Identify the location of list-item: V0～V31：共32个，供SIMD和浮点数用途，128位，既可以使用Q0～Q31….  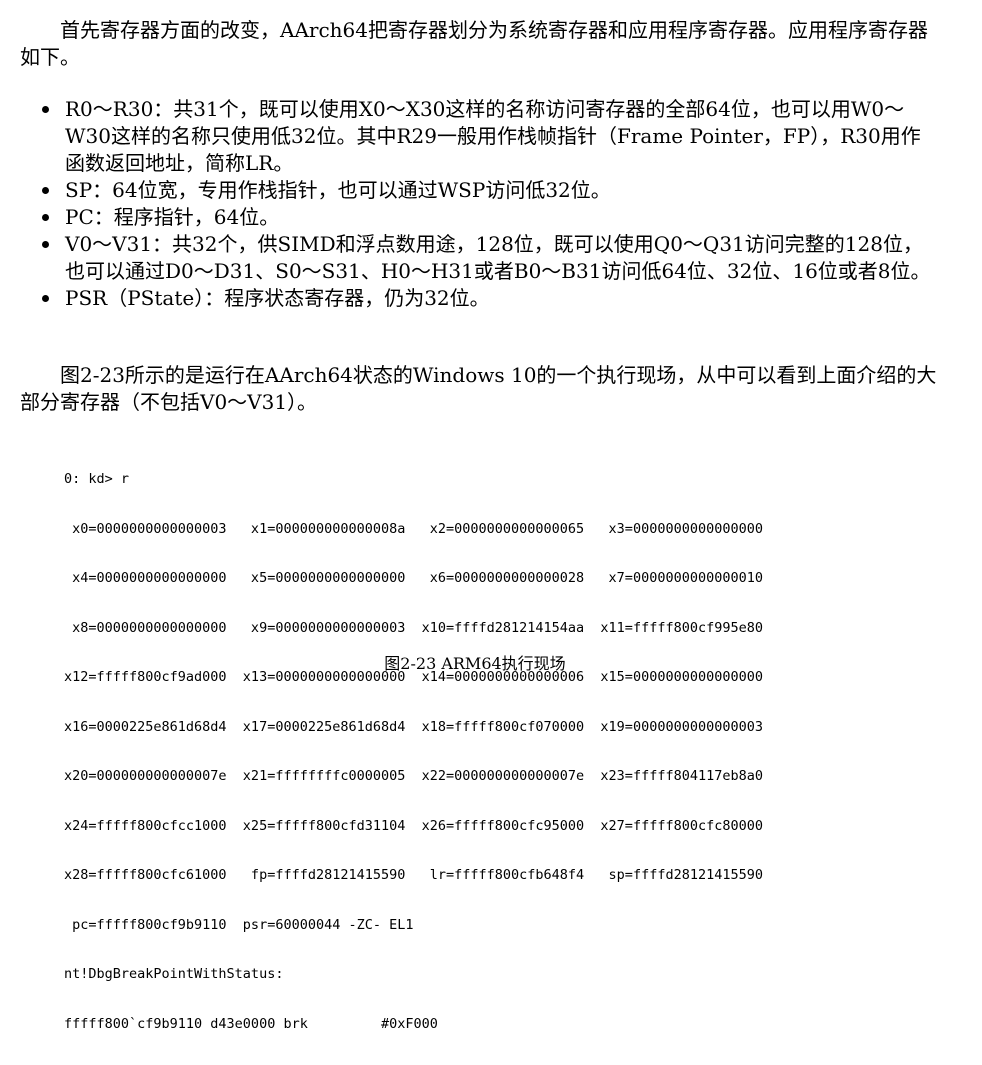
(480, 258).